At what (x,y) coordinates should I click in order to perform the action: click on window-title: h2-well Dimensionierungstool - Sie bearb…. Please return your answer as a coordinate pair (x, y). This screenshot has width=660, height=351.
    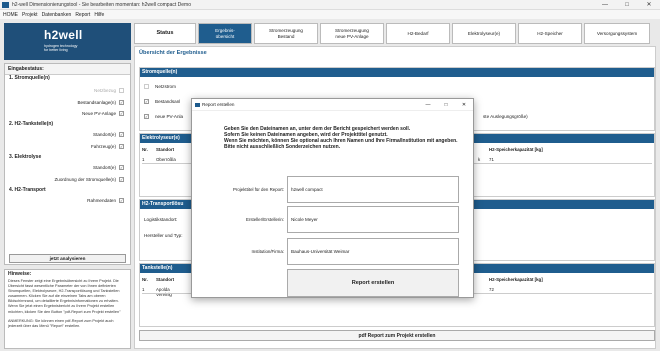
    Looking at the image, I should click on (101, 4).